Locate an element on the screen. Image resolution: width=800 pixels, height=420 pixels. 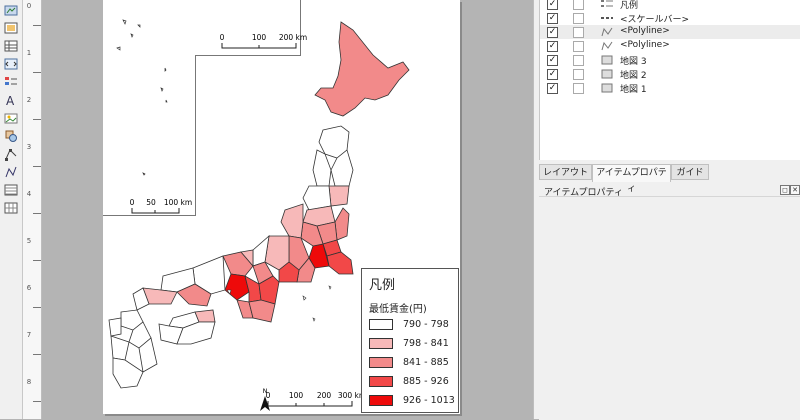
layout-toolbar: A is located at coordinates (11, 209).